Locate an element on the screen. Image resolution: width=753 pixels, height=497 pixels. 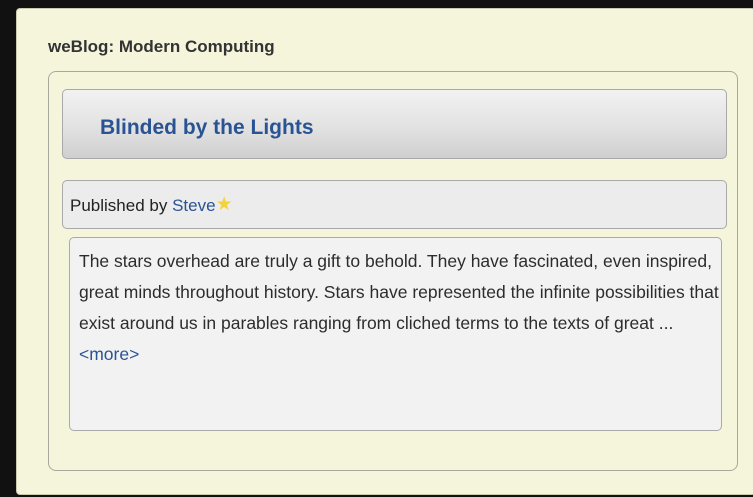
post-meta: Published by Steve★ is located at coordinates (394, 204).